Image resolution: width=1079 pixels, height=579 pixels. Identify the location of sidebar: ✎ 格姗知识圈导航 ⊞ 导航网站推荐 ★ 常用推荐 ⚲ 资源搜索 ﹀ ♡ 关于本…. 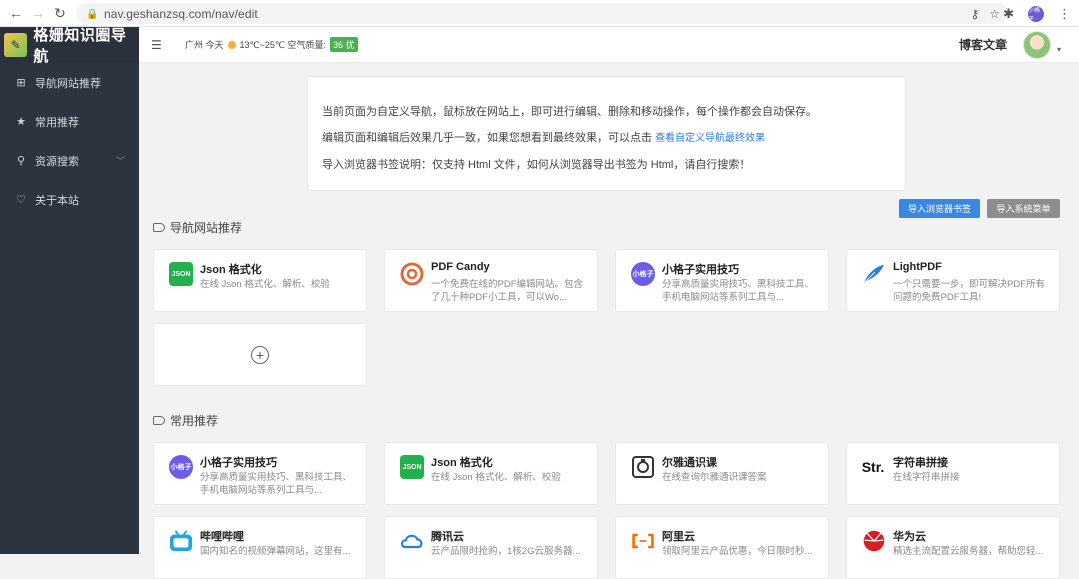
(69, 290).